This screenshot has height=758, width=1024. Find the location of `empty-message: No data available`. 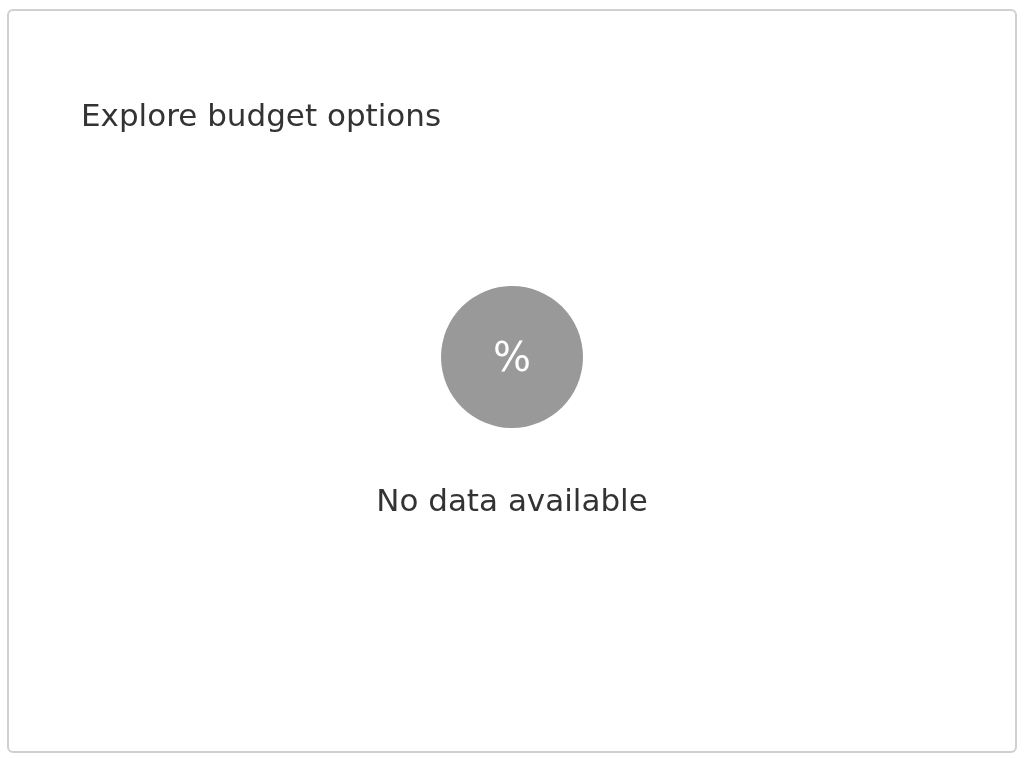

empty-message: No data available is located at coordinates (512, 501).